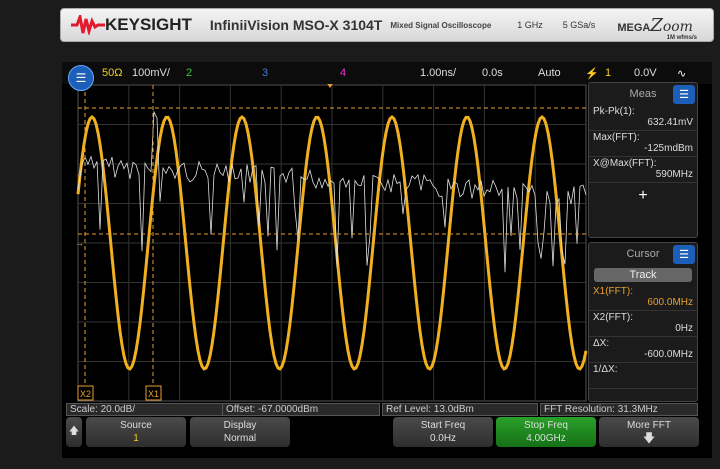 This screenshot has height=469, width=720. What do you see at coordinates (296, 25) in the screenshot?
I see `model-name: InfiniiVision MSO-X 3104T` at bounding box center [296, 25].